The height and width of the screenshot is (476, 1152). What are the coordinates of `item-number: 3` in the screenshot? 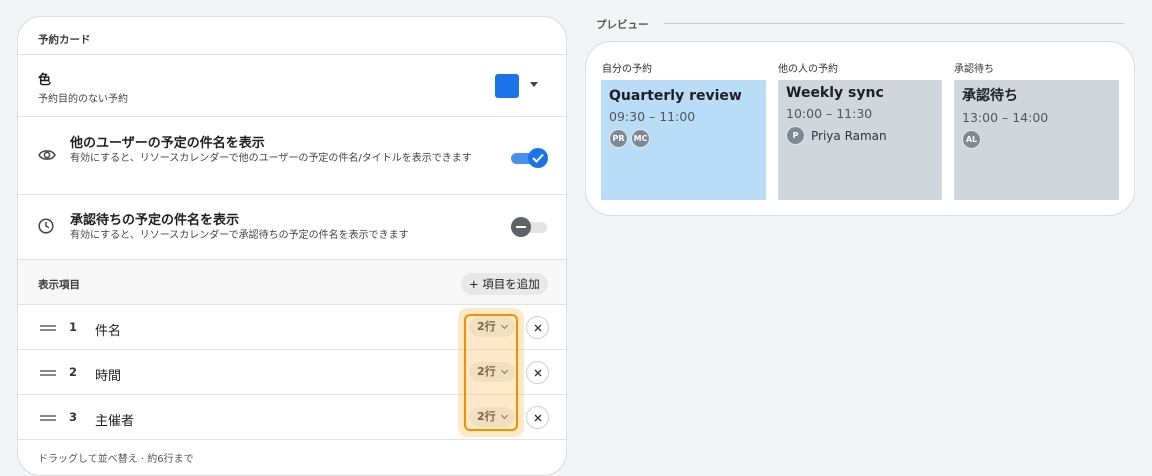 It's located at (73, 417).